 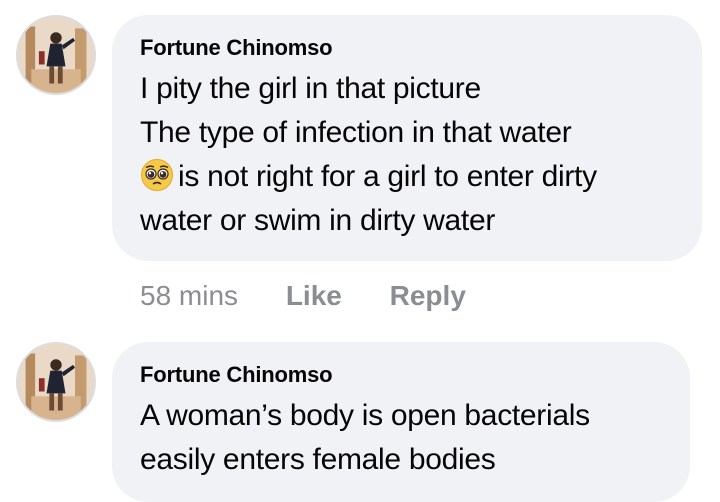 What do you see at coordinates (401, 375) in the screenshot?
I see `comment-author: Fortune Chinomso` at bounding box center [401, 375].